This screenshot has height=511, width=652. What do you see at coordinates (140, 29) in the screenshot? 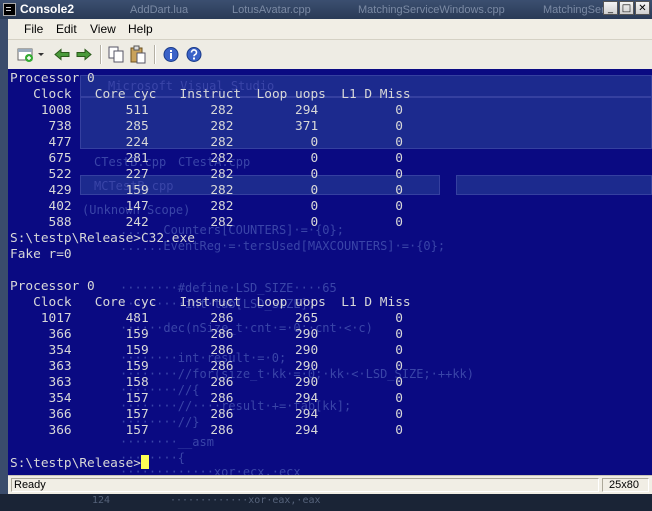
I see `menu-help: Help` at bounding box center [140, 29].